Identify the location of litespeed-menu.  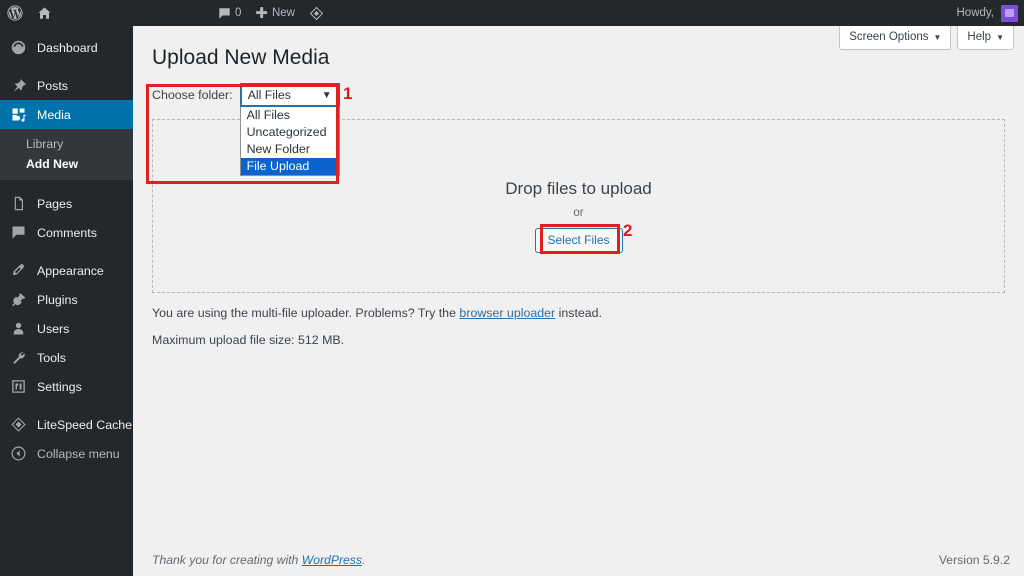
(316, 13).